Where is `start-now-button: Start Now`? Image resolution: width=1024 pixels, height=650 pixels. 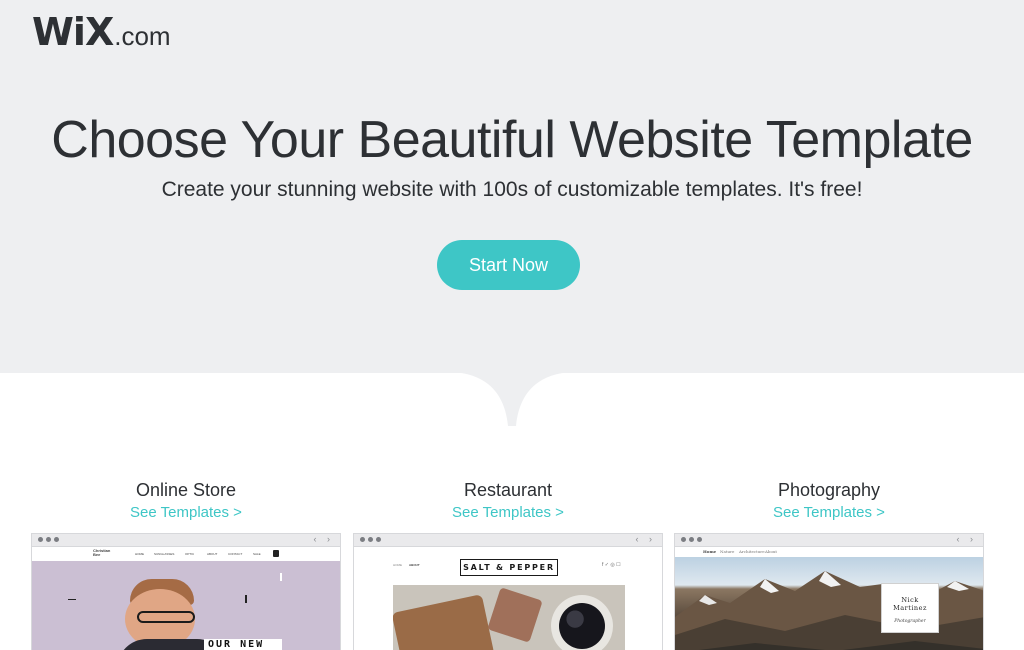
start-now-button: Start Now is located at coordinates (508, 265).